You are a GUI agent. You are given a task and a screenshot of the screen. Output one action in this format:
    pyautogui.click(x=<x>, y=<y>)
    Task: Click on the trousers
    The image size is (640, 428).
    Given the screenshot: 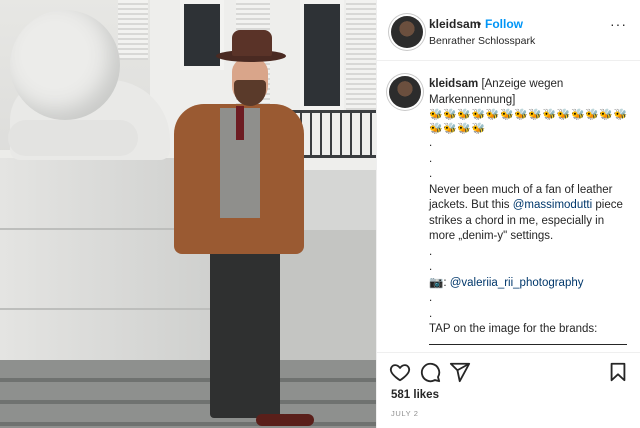 What is the action you would take?
    pyautogui.click(x=245, y=333)
    